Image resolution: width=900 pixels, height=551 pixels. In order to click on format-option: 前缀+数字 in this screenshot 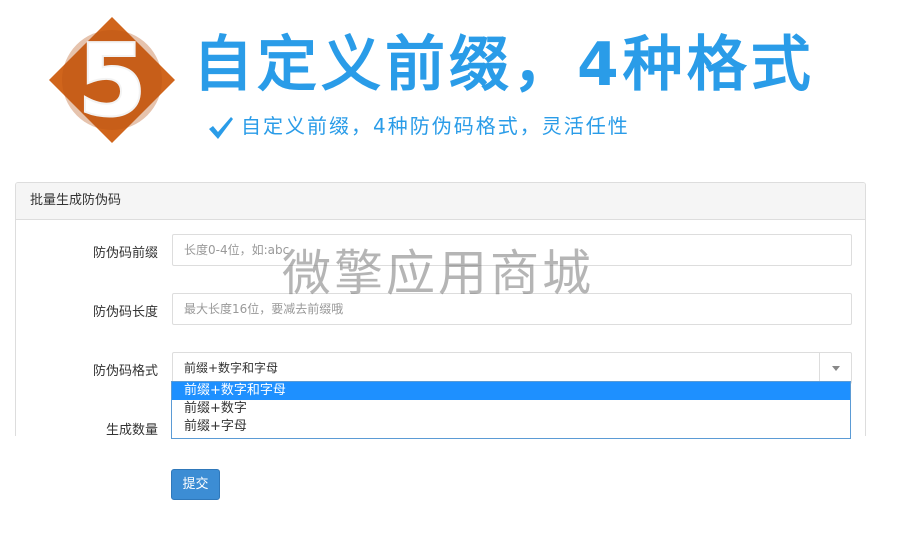, I will do `click(511, 409)`.